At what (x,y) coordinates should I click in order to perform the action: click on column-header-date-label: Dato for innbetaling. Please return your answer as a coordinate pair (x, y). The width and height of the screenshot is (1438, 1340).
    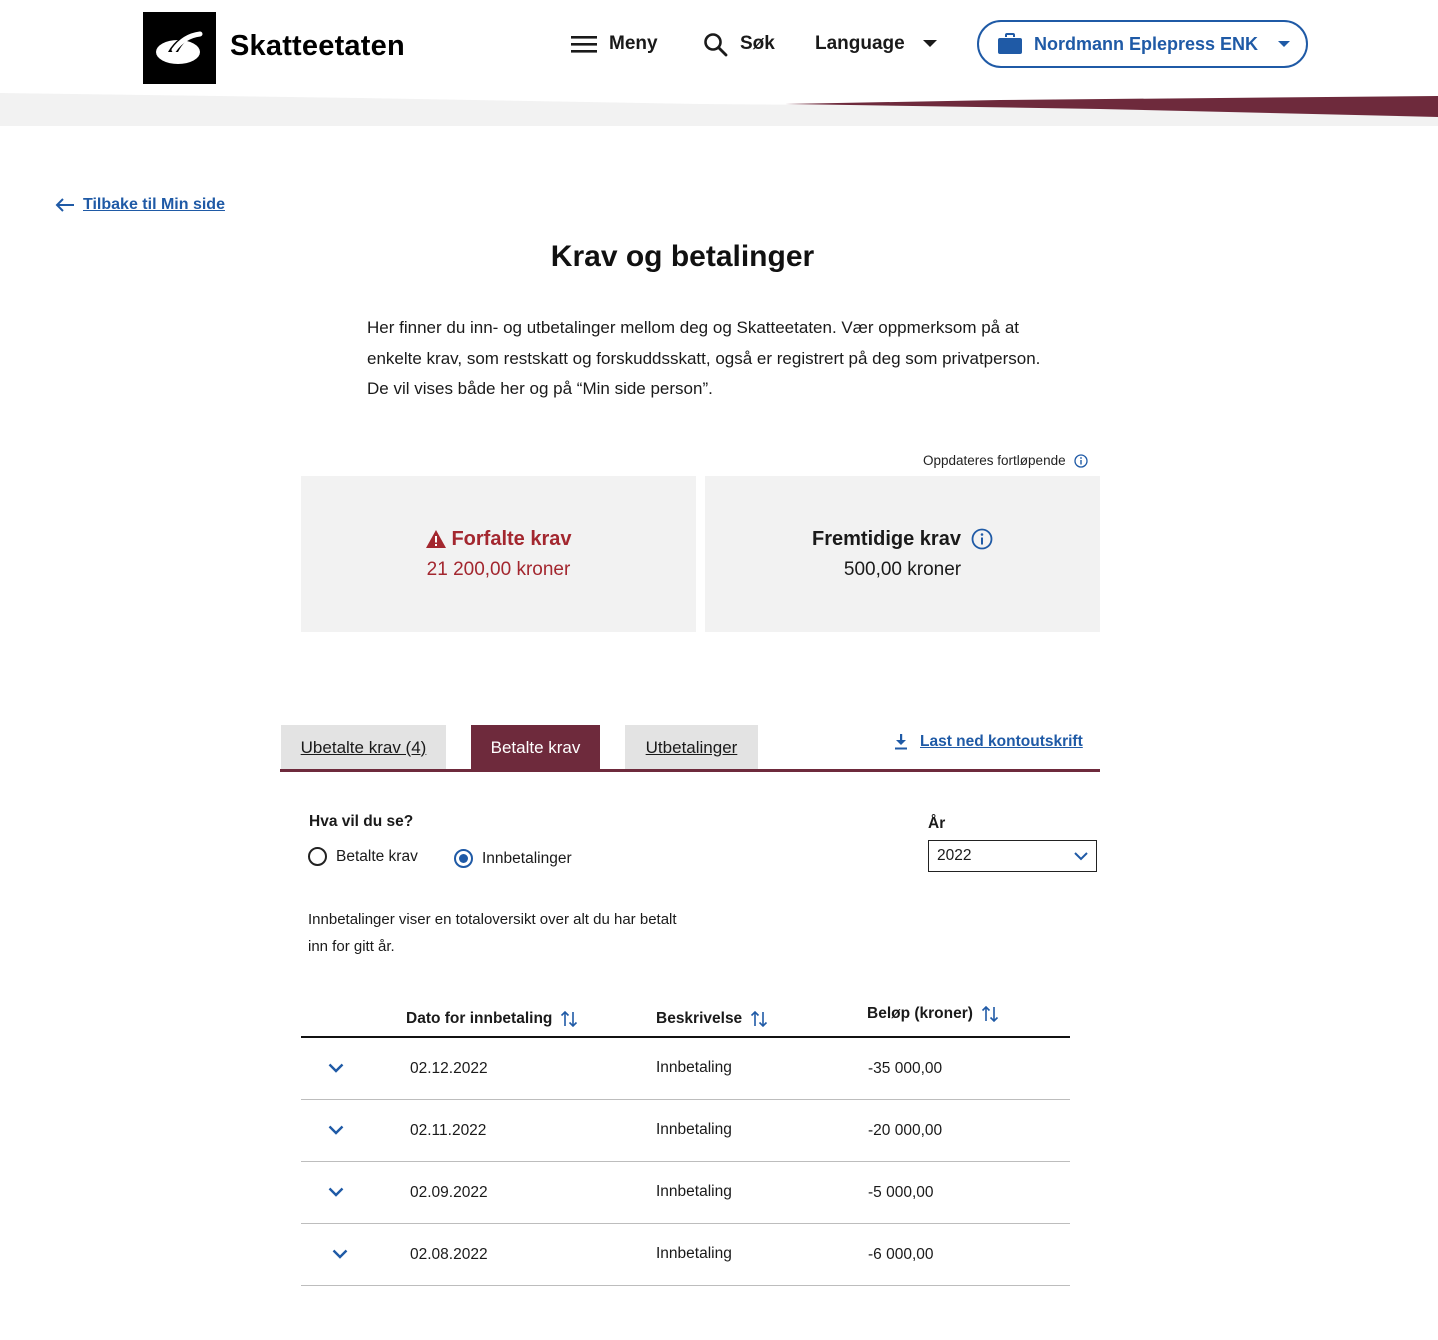
    Looking at the image, I should click on (479, 1018).